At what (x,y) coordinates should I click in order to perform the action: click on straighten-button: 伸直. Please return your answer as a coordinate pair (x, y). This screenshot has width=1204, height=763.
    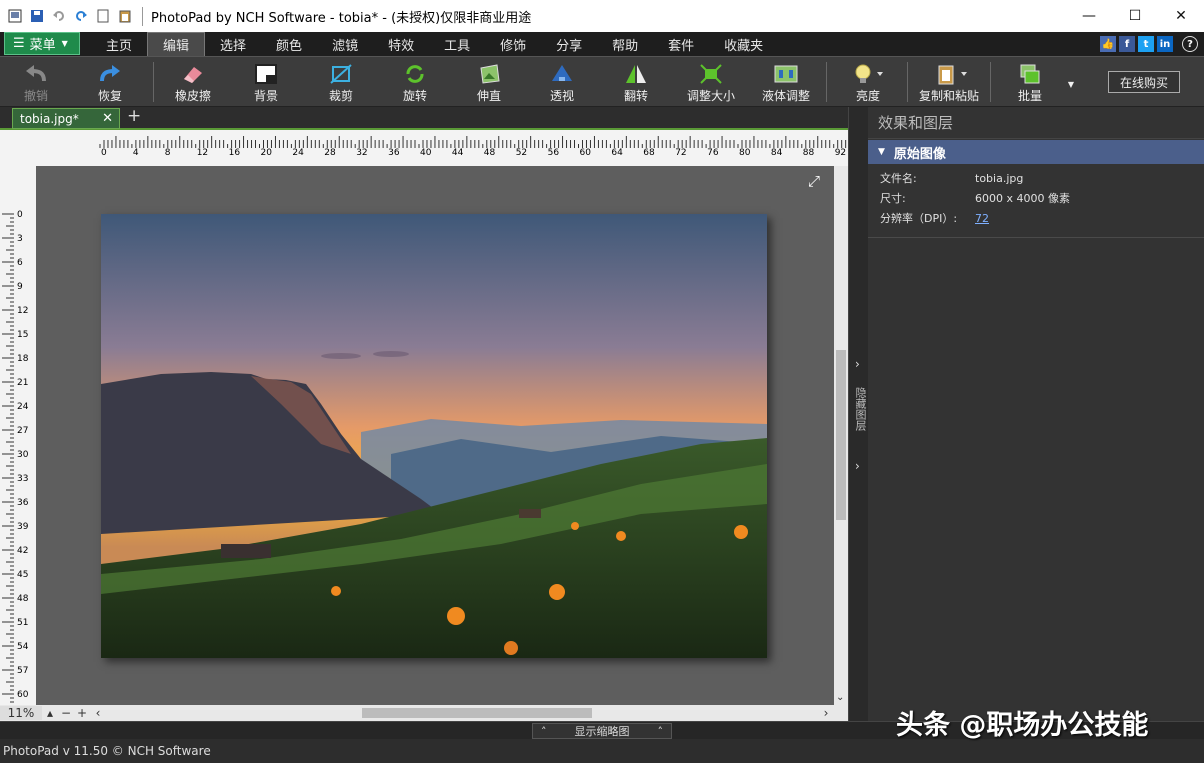
    Looking at the image, I should click on (489, 82).